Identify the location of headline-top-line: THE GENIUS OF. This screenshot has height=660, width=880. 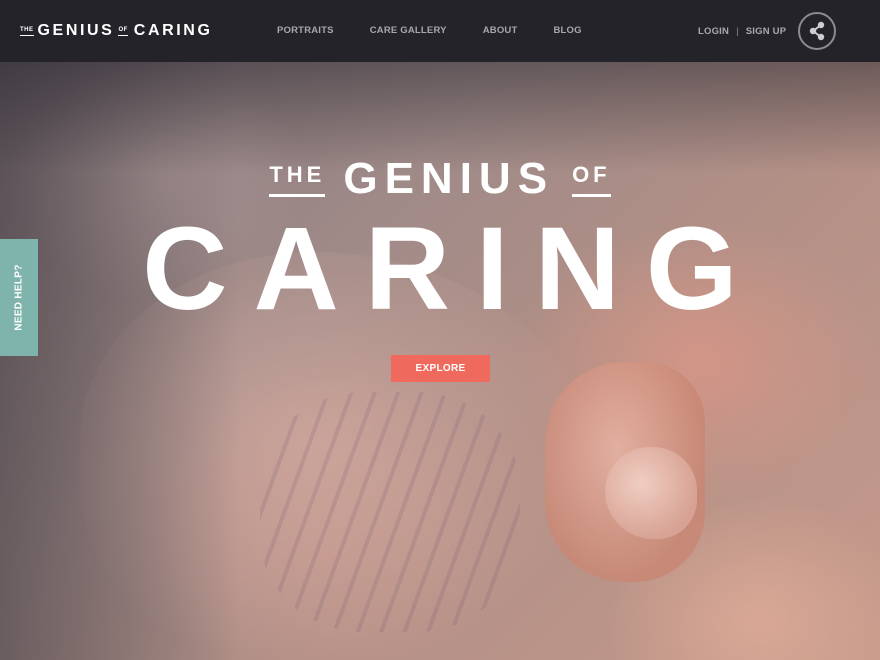
(440, 179).